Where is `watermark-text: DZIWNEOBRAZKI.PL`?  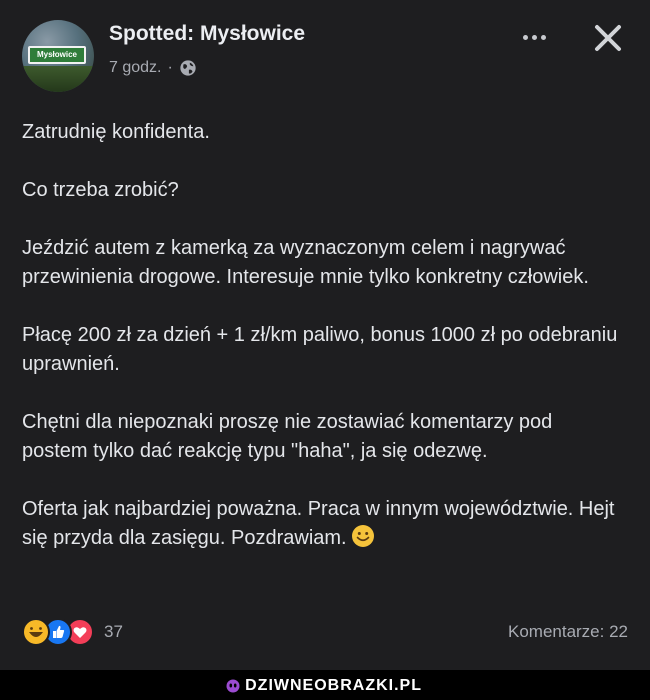
watermark-text: DZIWNEOBRAZKI.PL is located at coordinates (333, 685).